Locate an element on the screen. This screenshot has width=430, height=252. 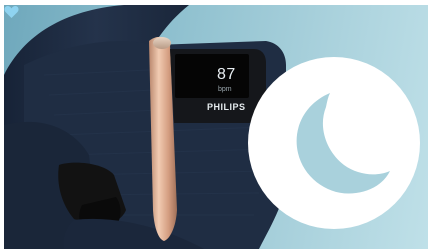
brand-logo: PHILIPS is located at coordinates (226, 107).